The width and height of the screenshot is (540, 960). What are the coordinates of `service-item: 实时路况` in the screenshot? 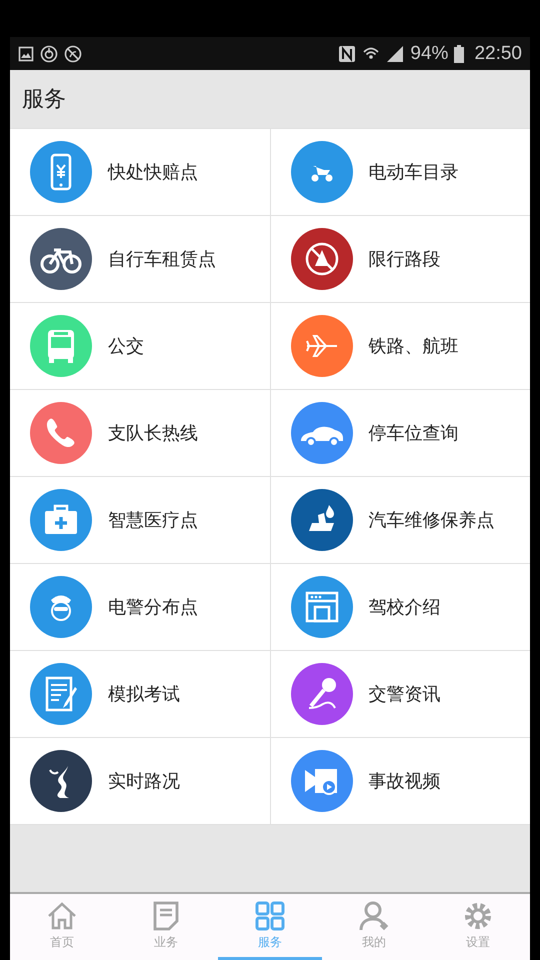 It's located at (140, 781).